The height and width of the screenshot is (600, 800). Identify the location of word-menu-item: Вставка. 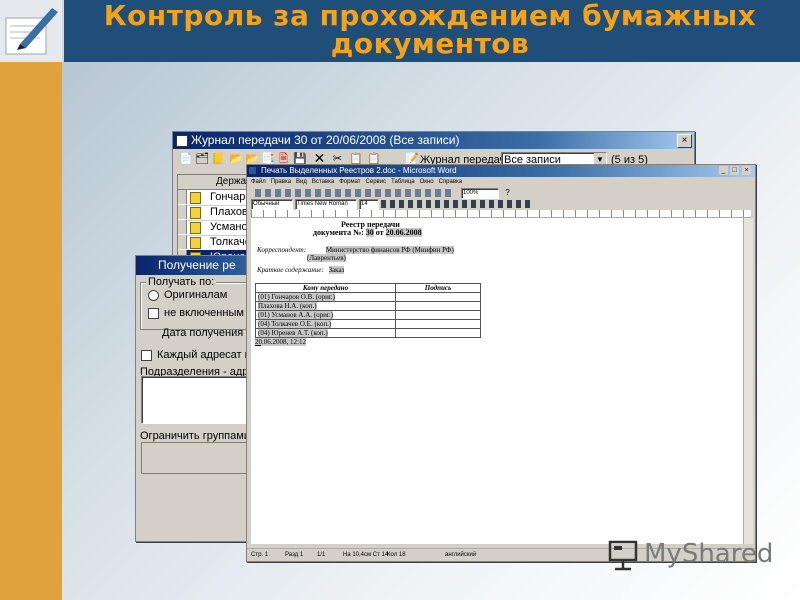
(323, 182).